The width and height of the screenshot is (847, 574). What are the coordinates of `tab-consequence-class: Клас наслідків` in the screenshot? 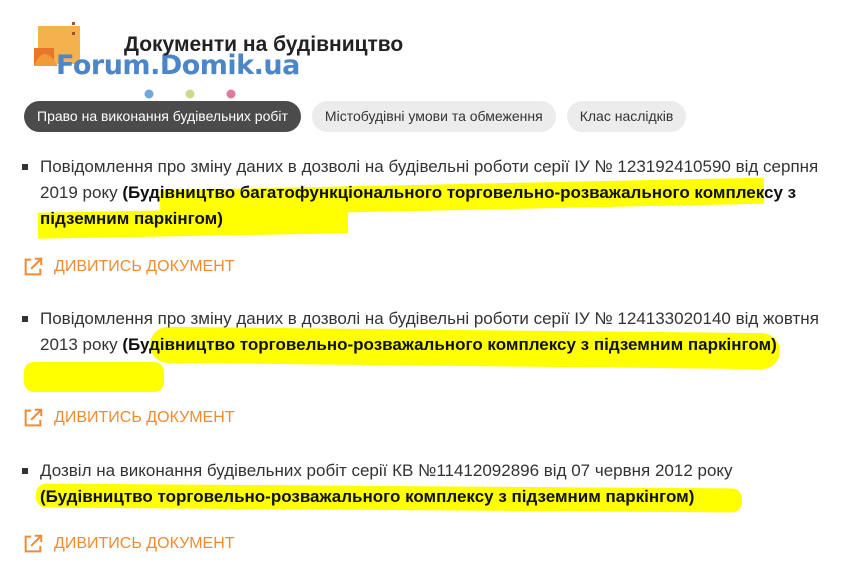 It's located at (626, 116).